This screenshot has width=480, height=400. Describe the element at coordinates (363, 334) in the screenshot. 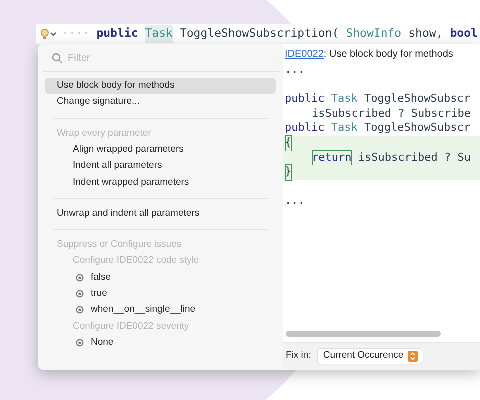

I see `scrollbar` at that location.